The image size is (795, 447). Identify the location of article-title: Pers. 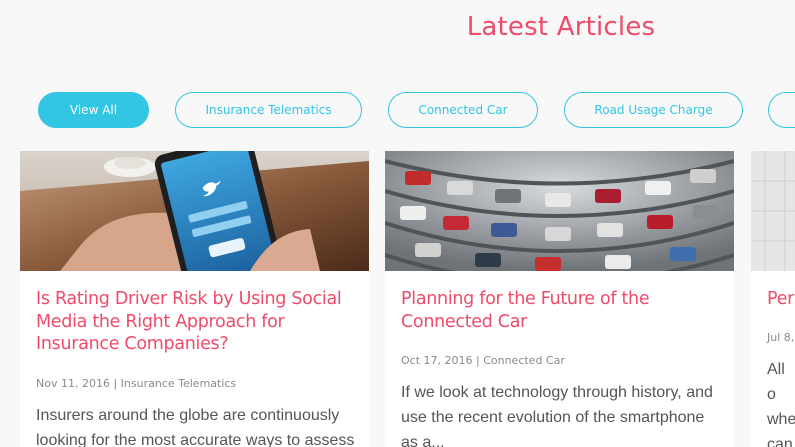
(781, 299).